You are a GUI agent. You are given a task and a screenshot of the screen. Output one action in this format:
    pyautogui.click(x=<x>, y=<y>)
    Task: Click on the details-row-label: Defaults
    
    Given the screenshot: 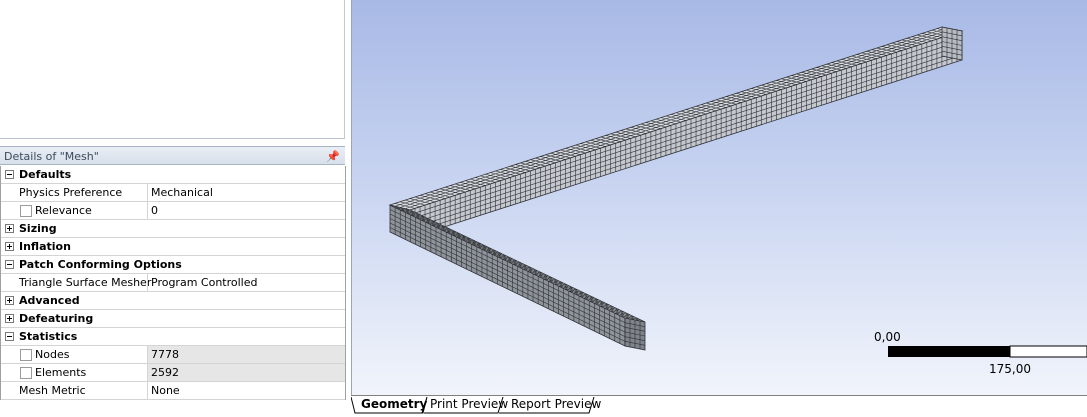 What is the action you would take?
    pyautogui.click(x=45, y=174)
    